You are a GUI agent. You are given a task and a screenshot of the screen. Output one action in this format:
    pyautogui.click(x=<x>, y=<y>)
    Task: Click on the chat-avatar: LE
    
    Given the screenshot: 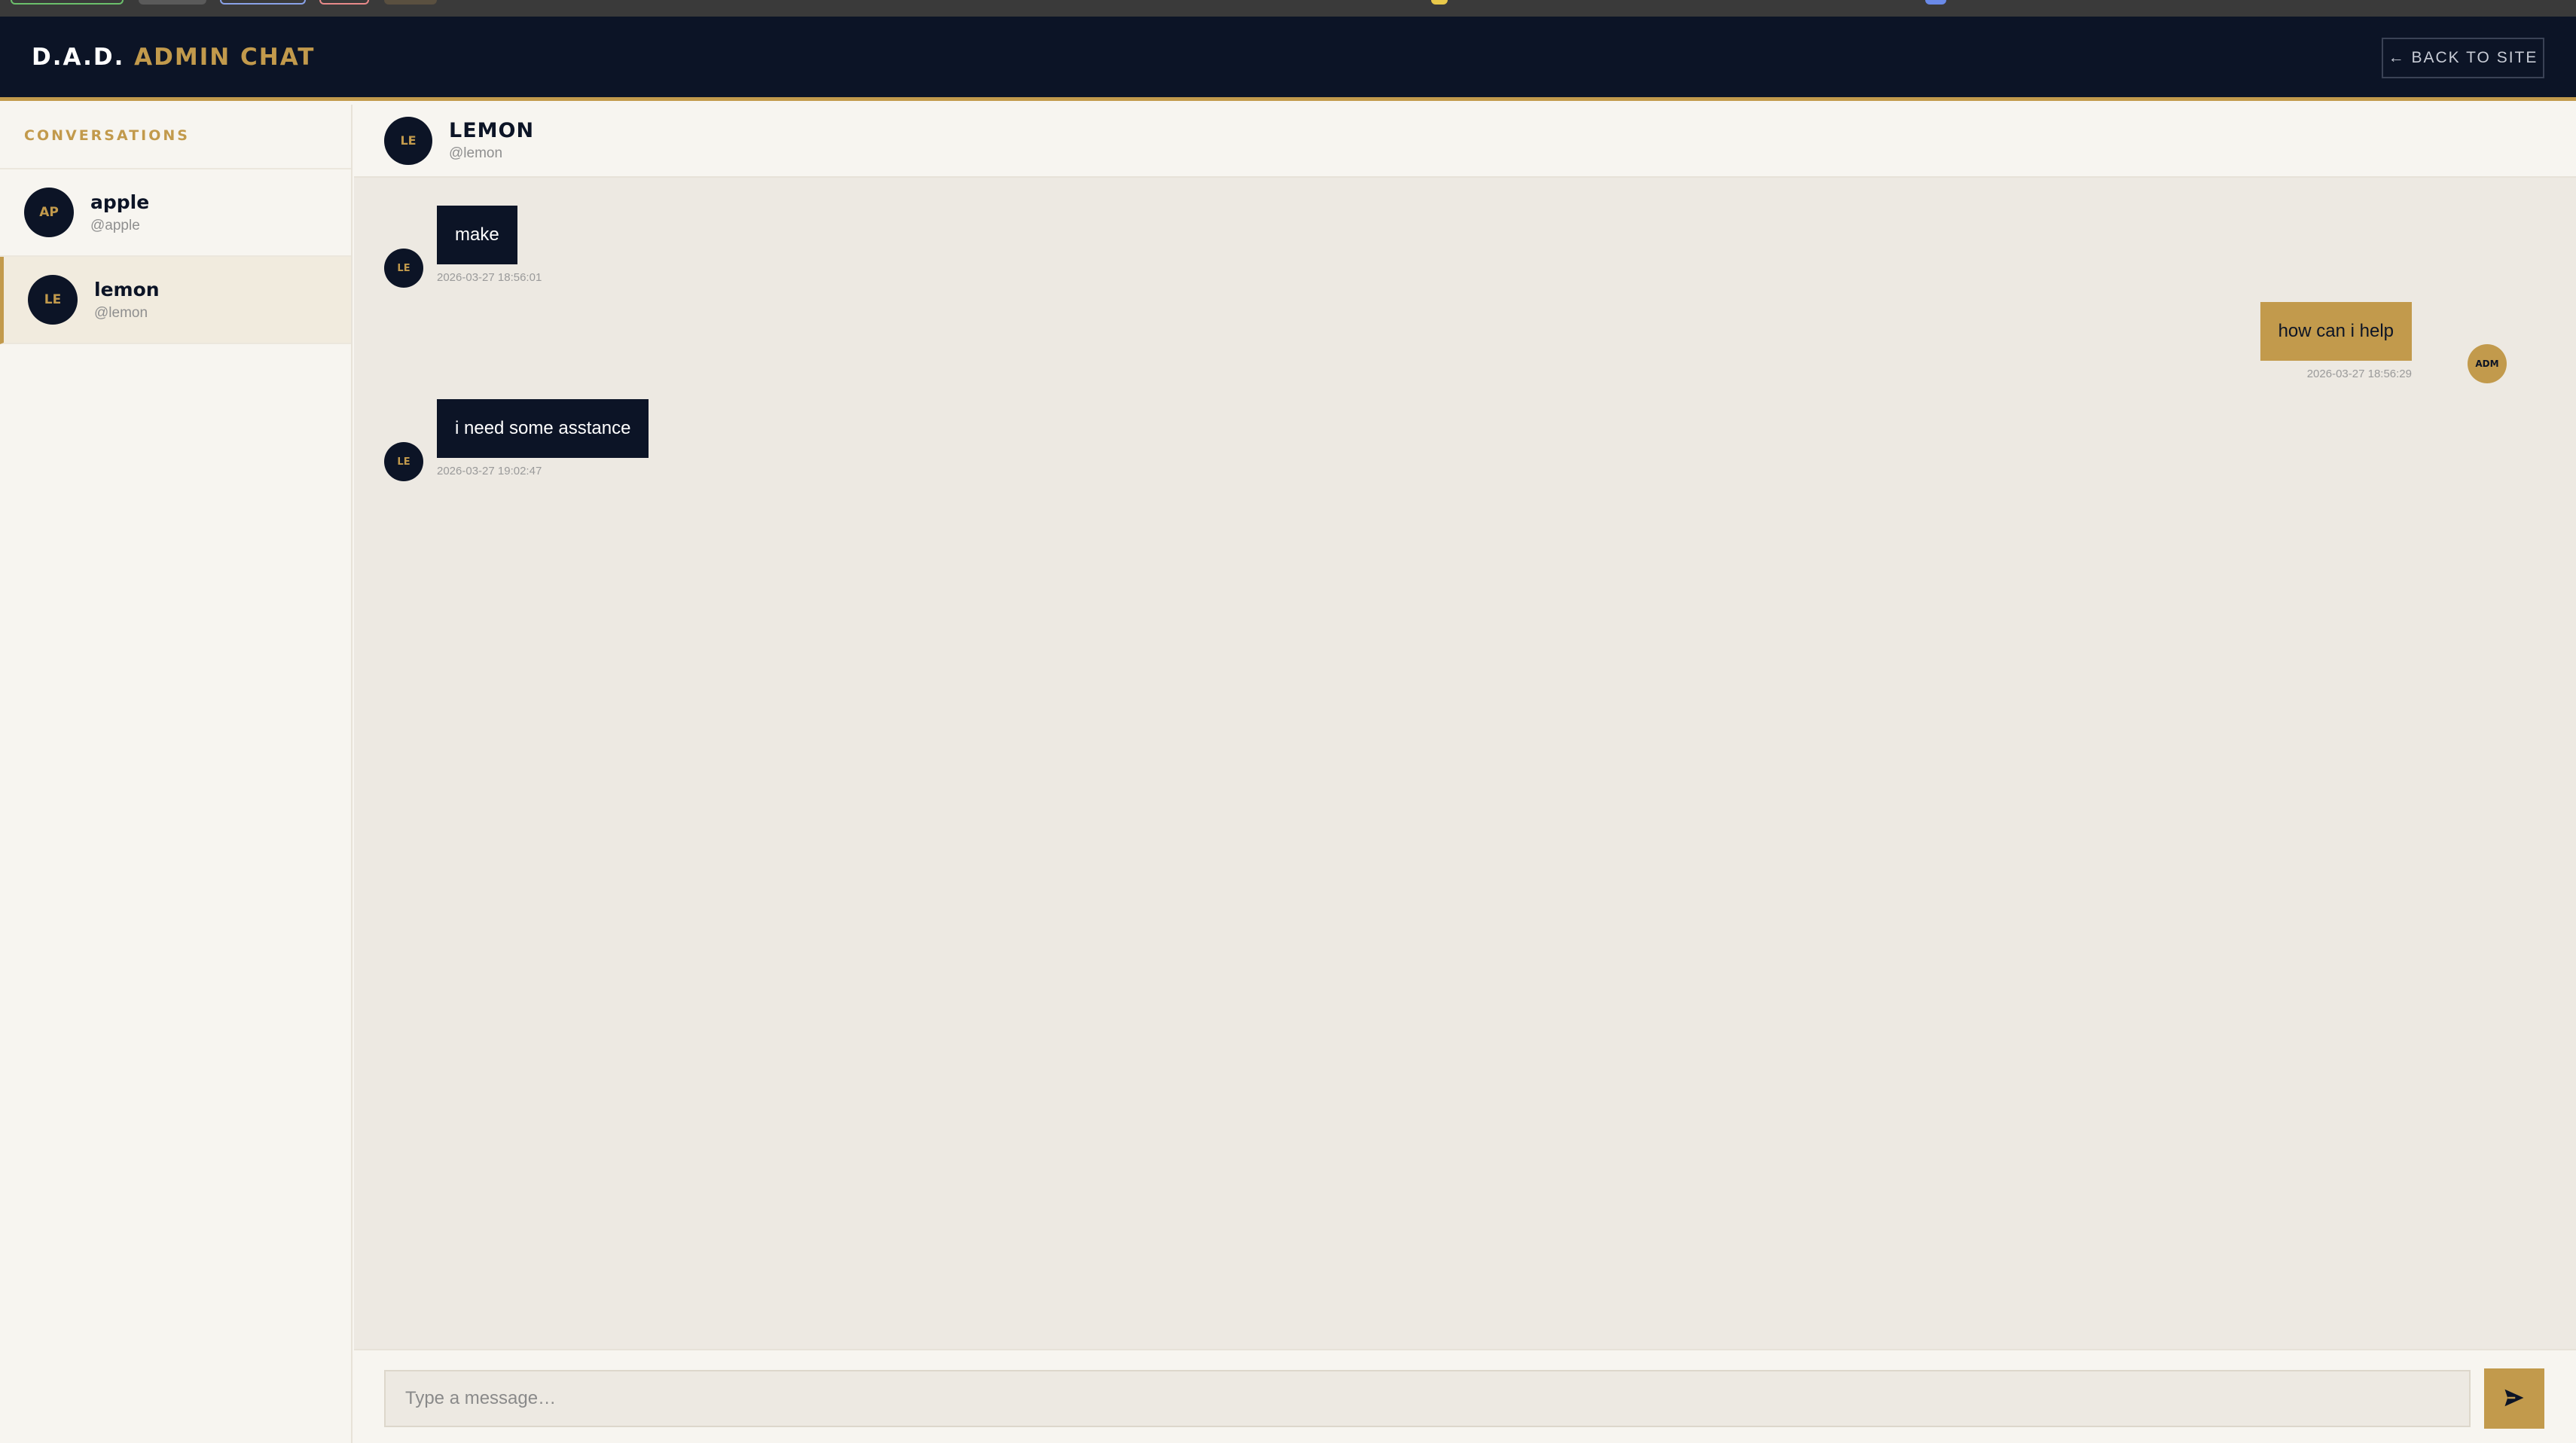 What is the action you would take?
    pyautogui.click(x=408, y=140)
    